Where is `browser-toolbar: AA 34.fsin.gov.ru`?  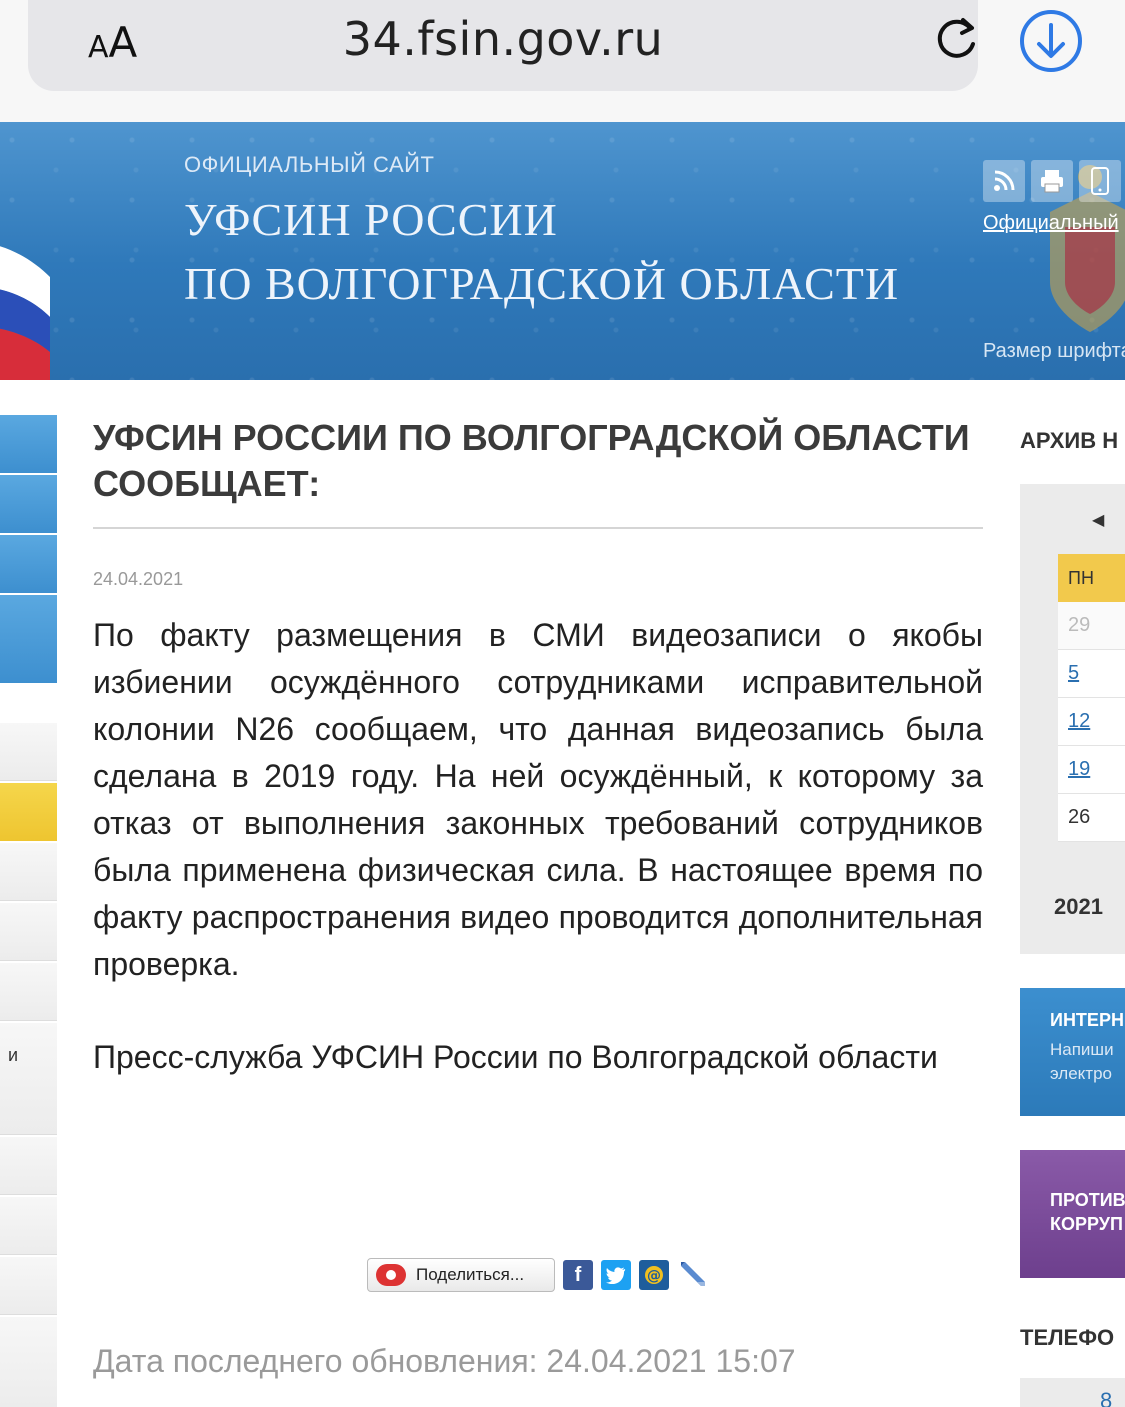 browser-toolbar: AA 34.fsin.gov.ru is located at coordinates (562, 61).